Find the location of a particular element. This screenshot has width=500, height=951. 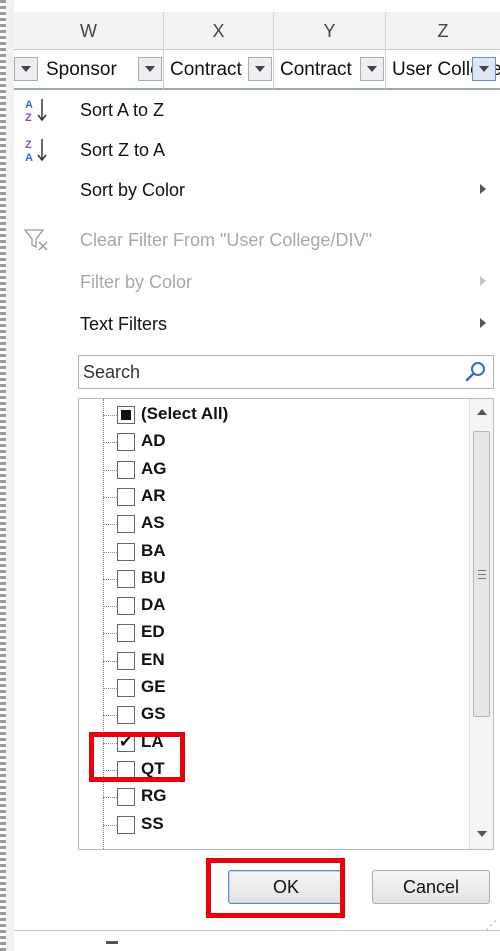

scroll-down-icon is located at coordinates (482, 834).